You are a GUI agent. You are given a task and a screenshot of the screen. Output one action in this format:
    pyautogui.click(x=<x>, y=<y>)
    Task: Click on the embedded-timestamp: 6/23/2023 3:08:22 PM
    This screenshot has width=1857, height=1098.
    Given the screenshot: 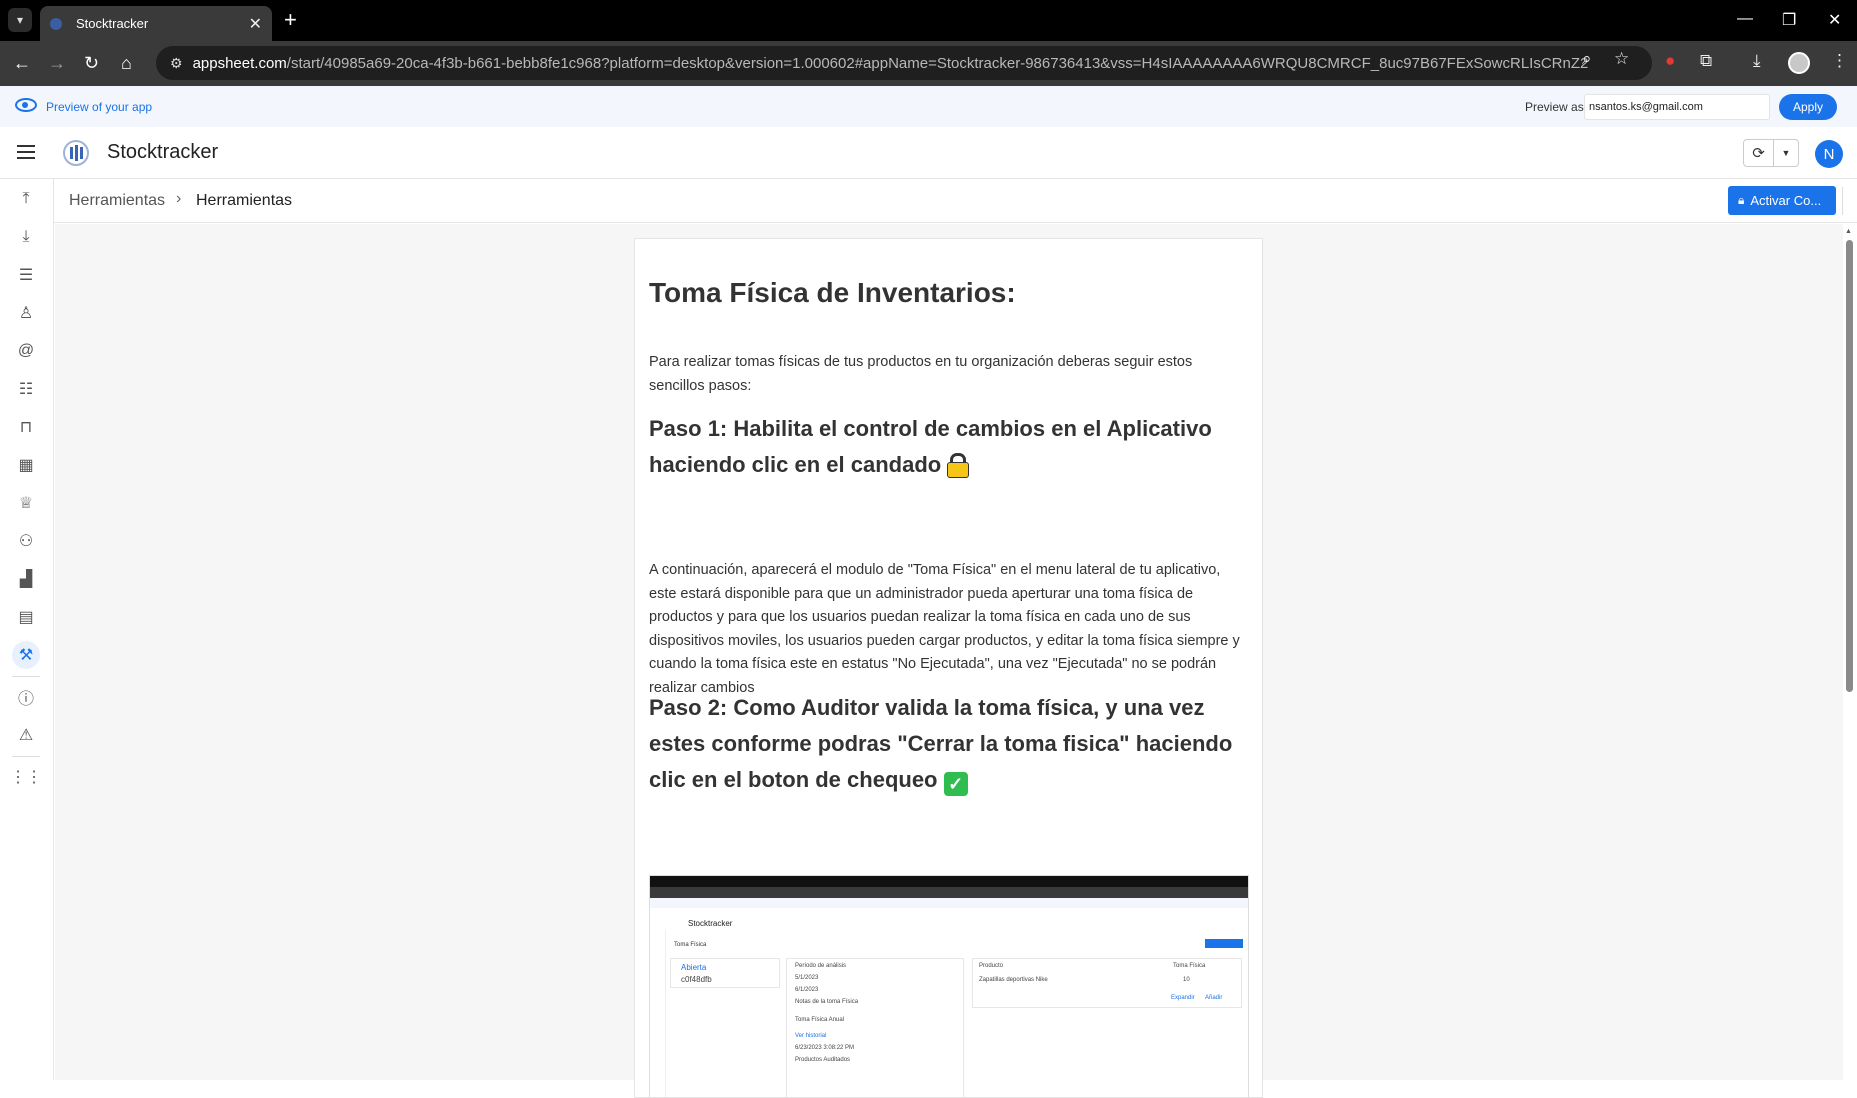 What is the action you would take?
    pyautogui.click(x=825, y=1048)
    